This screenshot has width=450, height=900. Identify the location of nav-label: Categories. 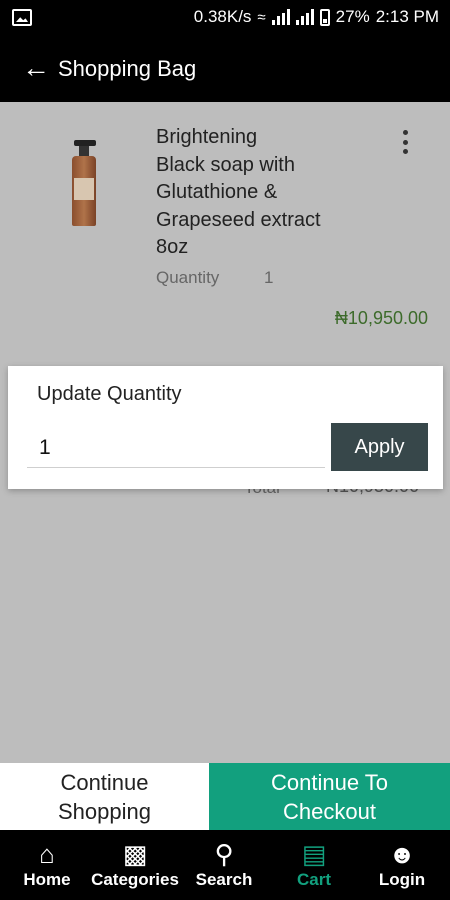
(135, 879).